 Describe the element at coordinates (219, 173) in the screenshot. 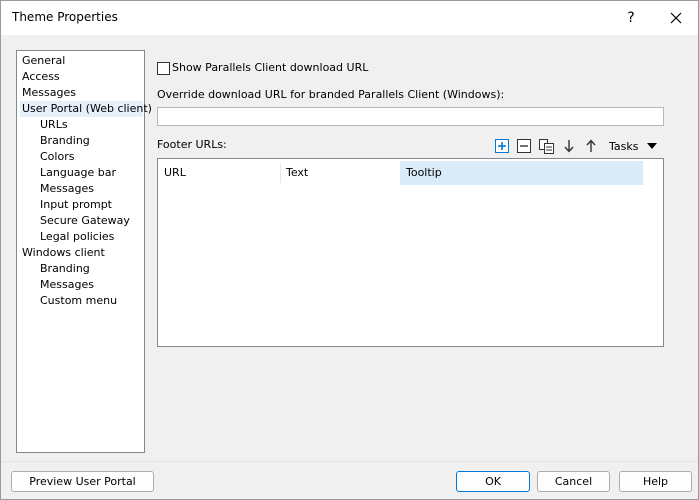

I see `column-header-url: URL` at that location.